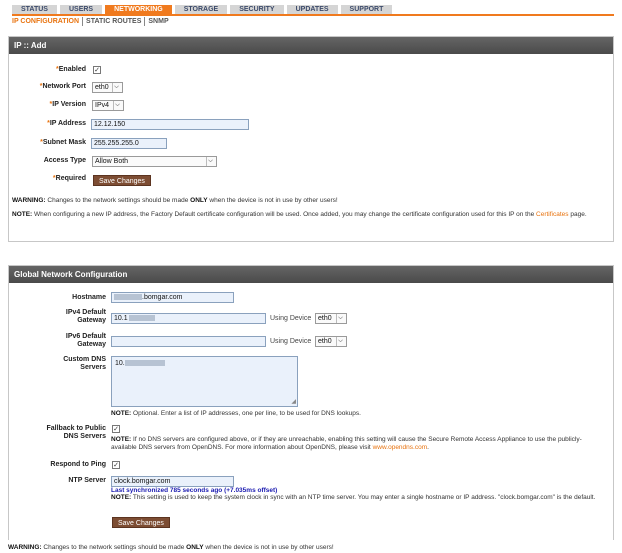 This screenshot has height=553, width=622. I want to click on tab-support: SUPPORT, so click(368, 9).